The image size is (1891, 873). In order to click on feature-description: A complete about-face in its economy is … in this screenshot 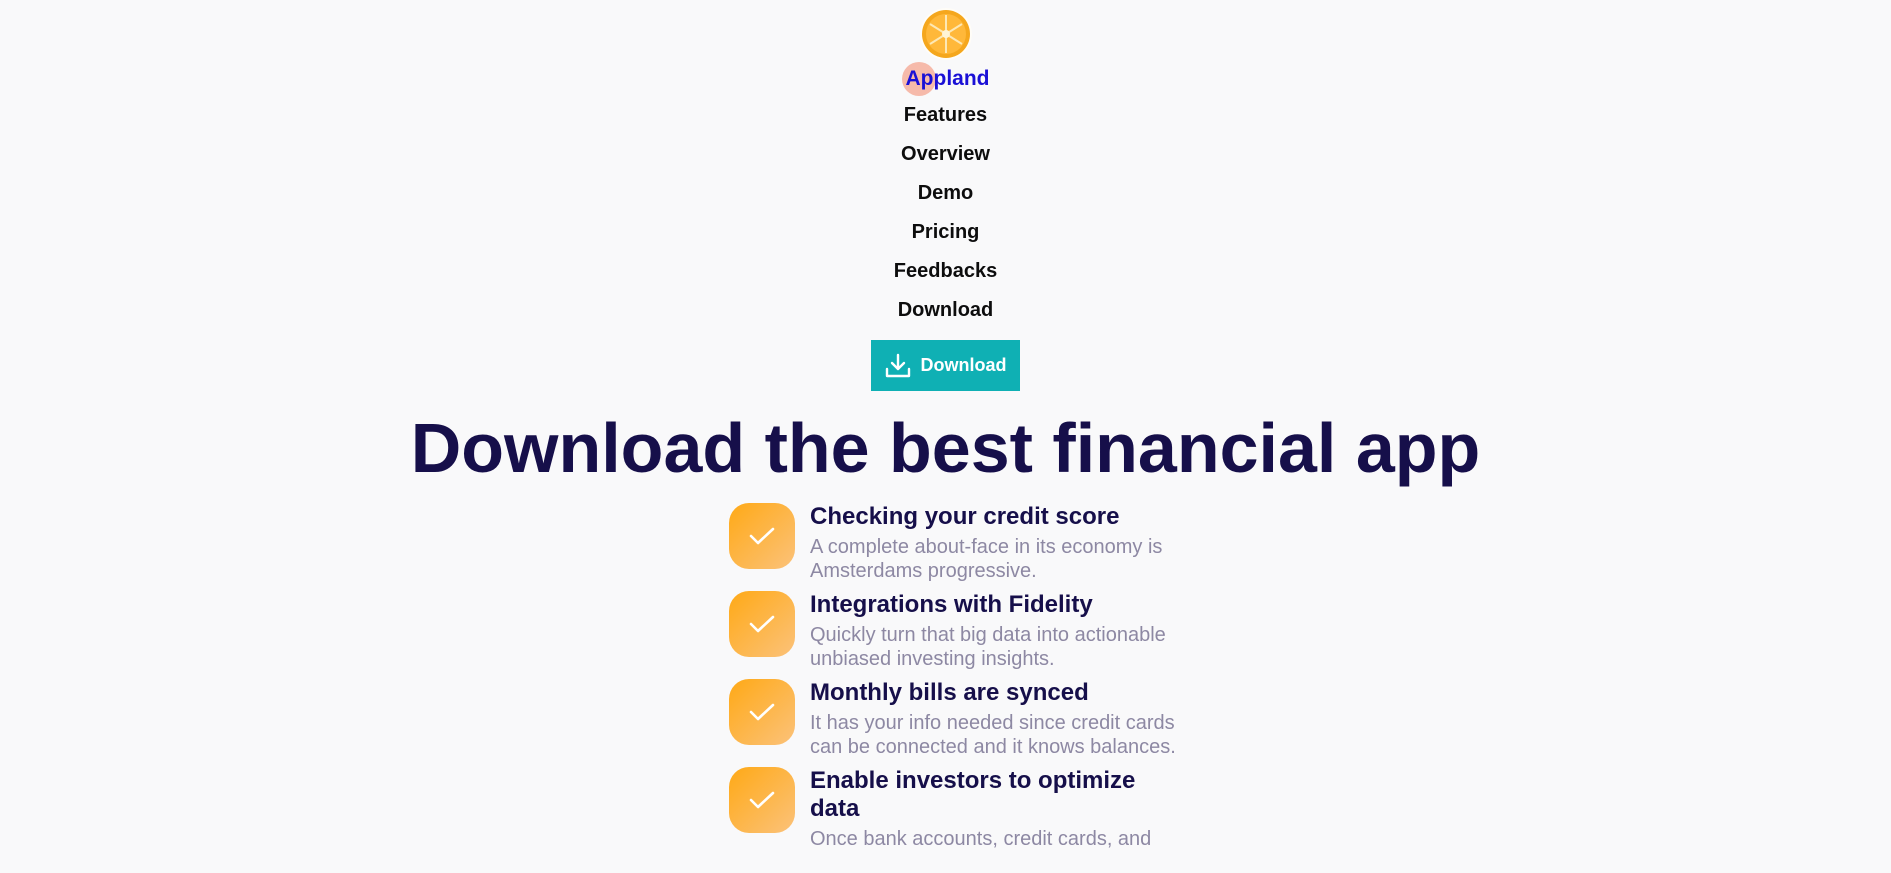, I will do `click(986, 559)`.